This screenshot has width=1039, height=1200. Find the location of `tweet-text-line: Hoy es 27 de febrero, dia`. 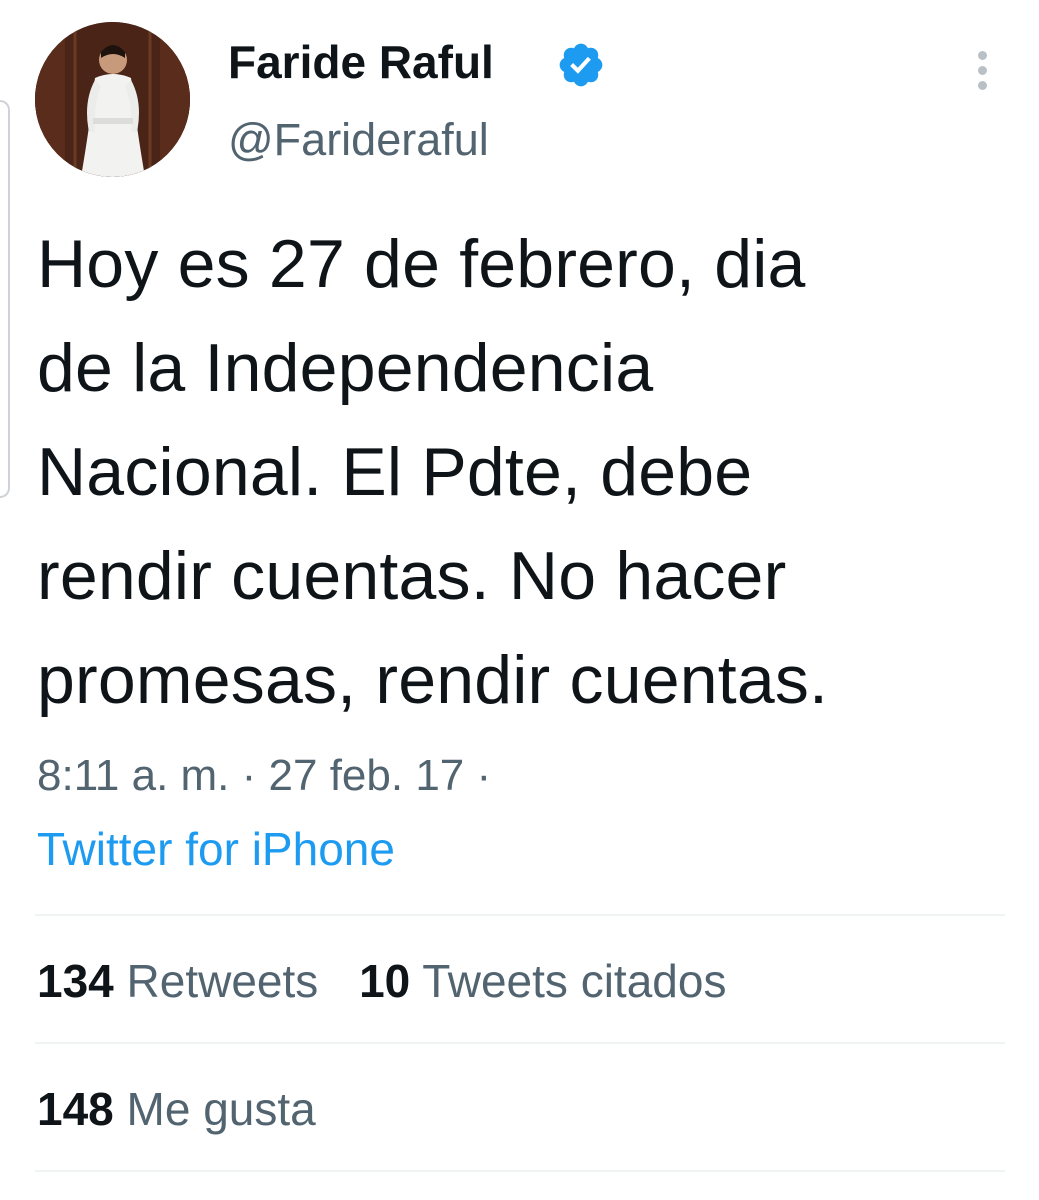

tweet-text-line: Hoy es 27 de febrero, dia is located at coordinates (421, 264).